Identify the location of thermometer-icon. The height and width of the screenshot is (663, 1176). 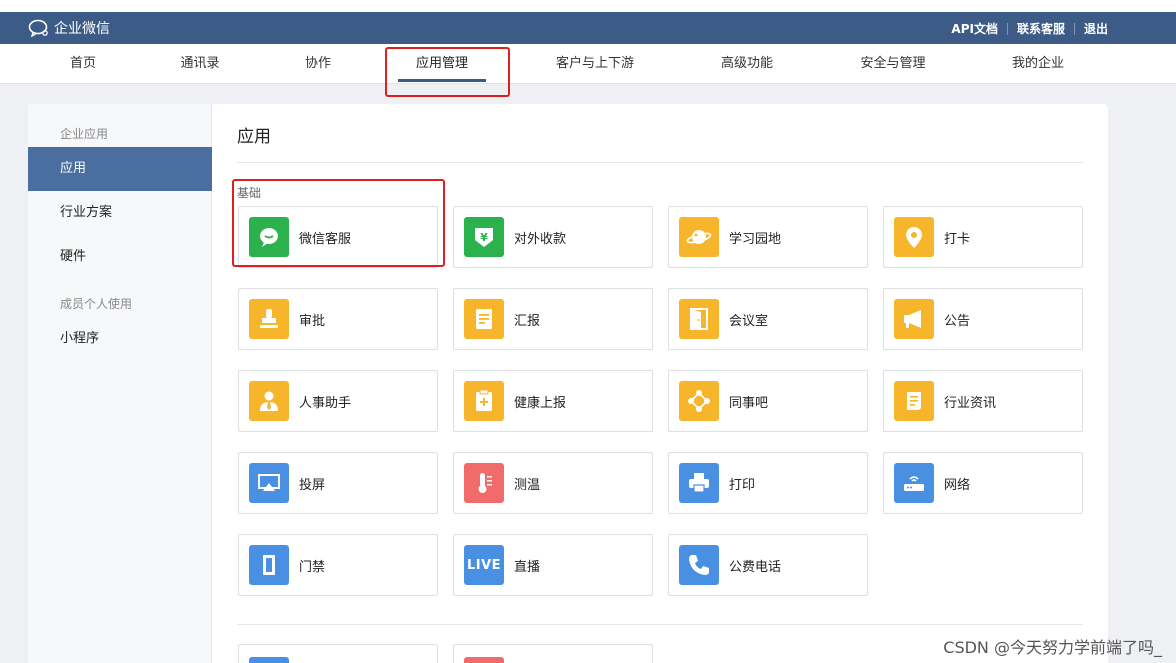
(484, 483).